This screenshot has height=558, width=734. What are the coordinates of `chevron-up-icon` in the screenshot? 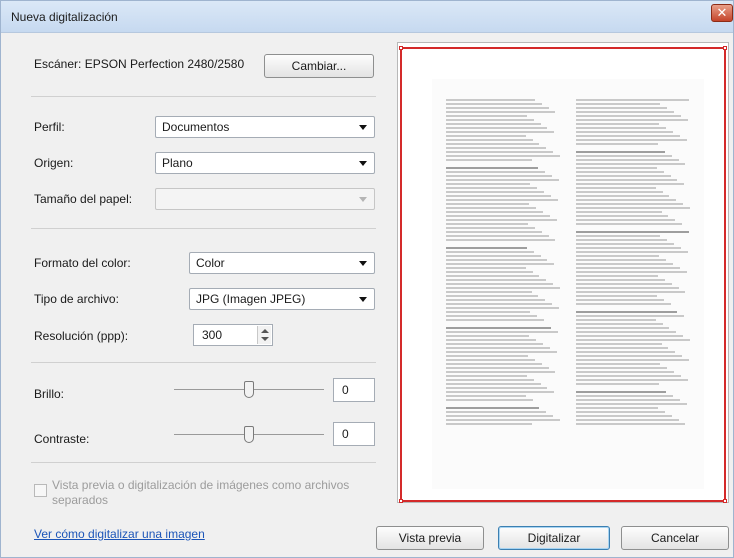 It's located at (265, 331).